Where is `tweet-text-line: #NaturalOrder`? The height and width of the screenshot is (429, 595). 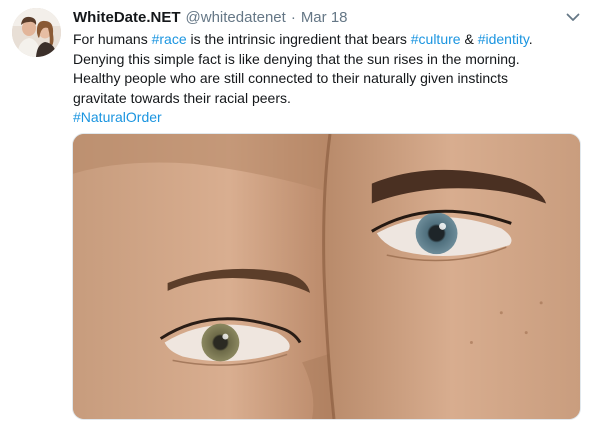 tweet-text-line: #NaturalOrder is located at coordinates (328, 118).